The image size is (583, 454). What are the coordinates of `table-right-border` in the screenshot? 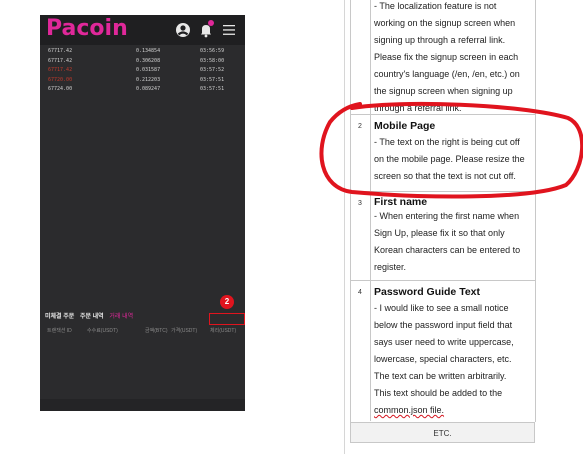 It's located at (535, 211).